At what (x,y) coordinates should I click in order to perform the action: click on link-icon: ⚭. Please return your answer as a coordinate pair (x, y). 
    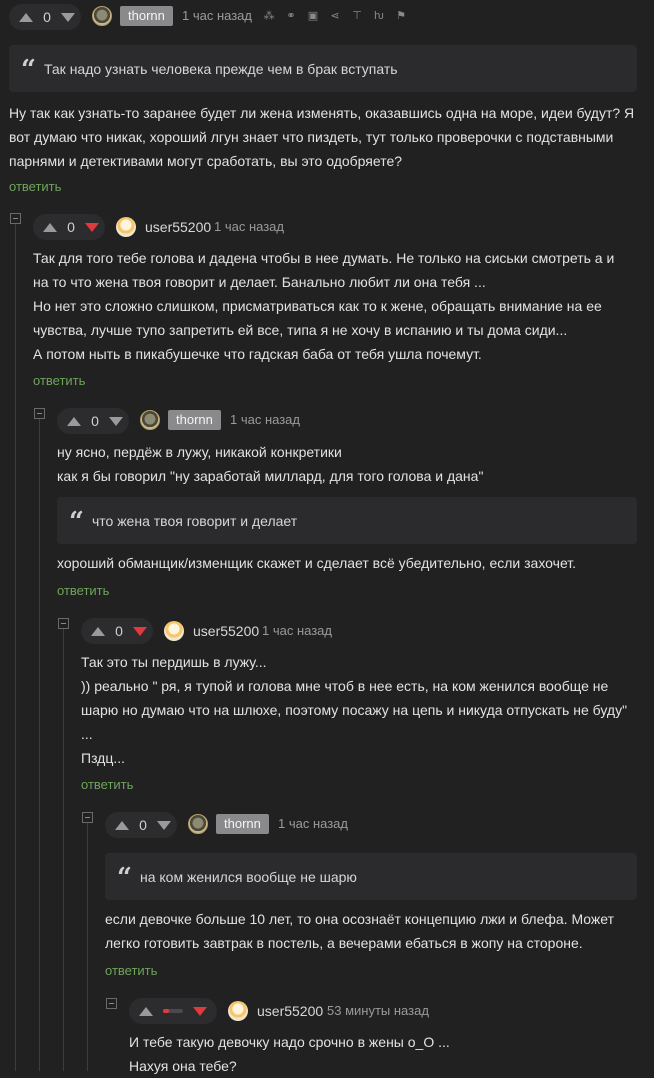
    Looking at the image, I should click on (291, 16).